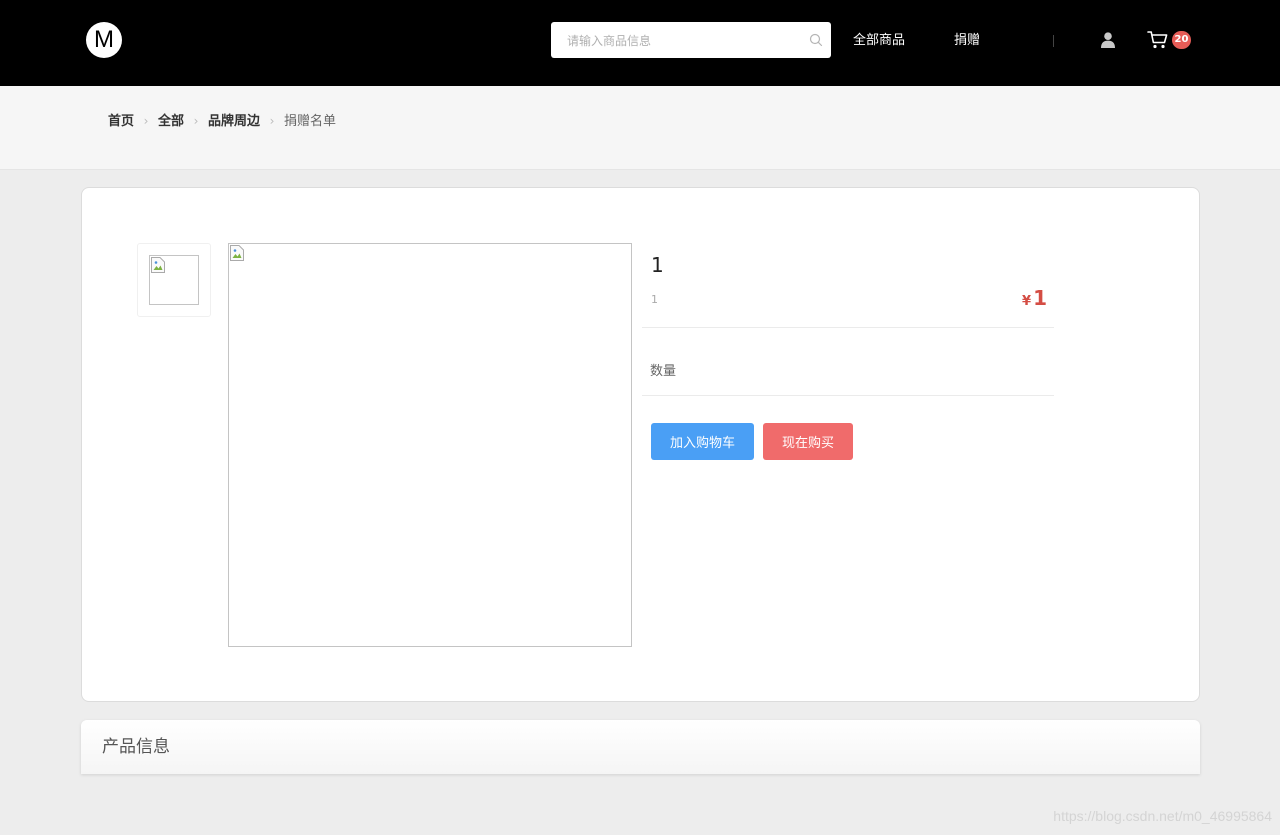 This screenshot has height=835, width=1280. Describe the element at coordinates (816, 40) in the screenshot. I see `search-icon` at that location.